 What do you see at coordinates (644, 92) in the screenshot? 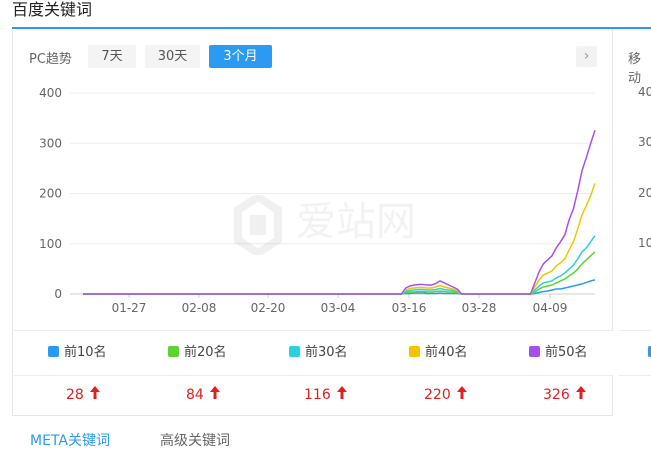
I see `mobile-y-tick: 40` at bounding box center [644, 92].